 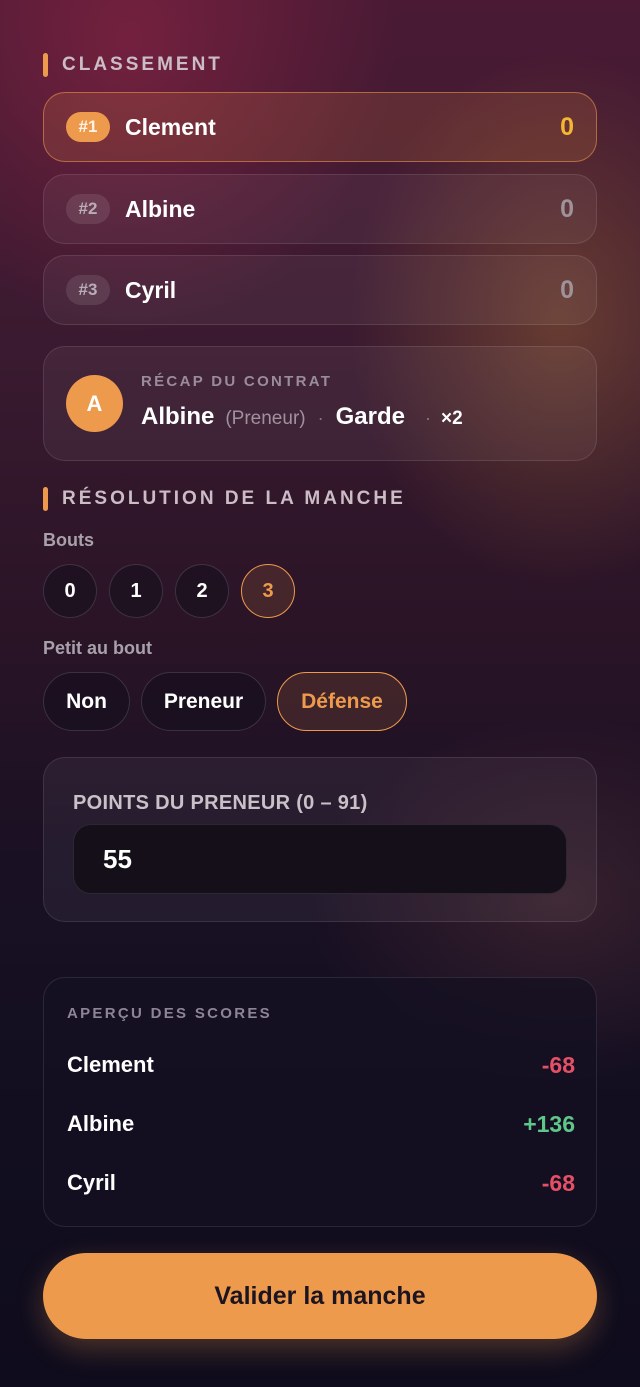 What do you see at coordinates (97, 648) in the screenshot?
I see `petit-au-bout-label: Petit au bout` at bounding box center [97, 648].